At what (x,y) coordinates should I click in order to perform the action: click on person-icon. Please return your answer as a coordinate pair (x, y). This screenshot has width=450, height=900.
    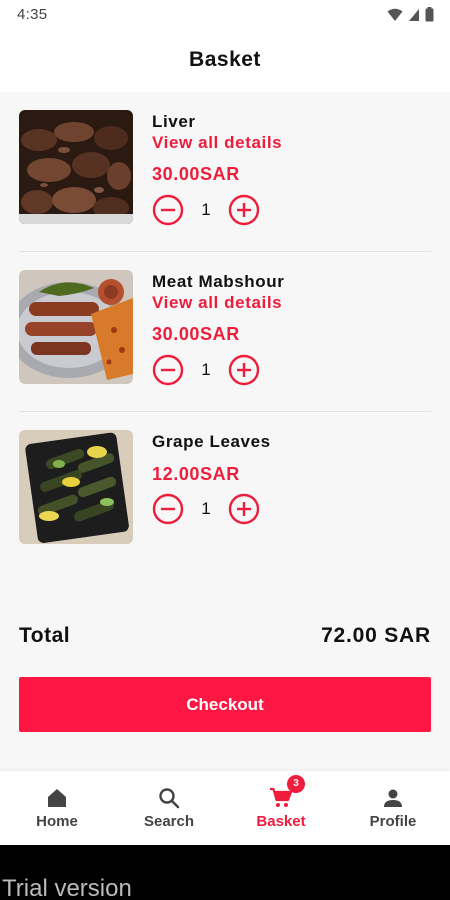
    Looking at the image, I should click on (393, 798).